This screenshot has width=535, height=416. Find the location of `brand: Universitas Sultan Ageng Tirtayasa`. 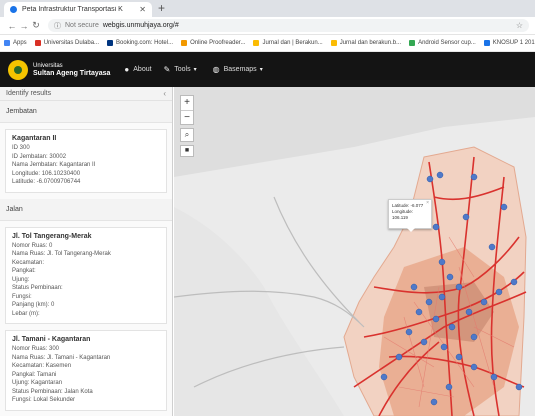

brand: Universitas Sultan Ageng Tirtayasa is located at coordinates (71, 70).